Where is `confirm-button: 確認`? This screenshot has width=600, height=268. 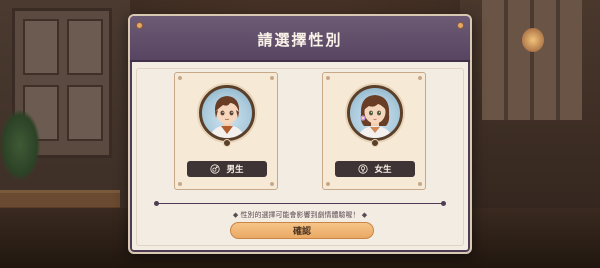 confirm-button: 確認 is located at coordinates (302, 230).